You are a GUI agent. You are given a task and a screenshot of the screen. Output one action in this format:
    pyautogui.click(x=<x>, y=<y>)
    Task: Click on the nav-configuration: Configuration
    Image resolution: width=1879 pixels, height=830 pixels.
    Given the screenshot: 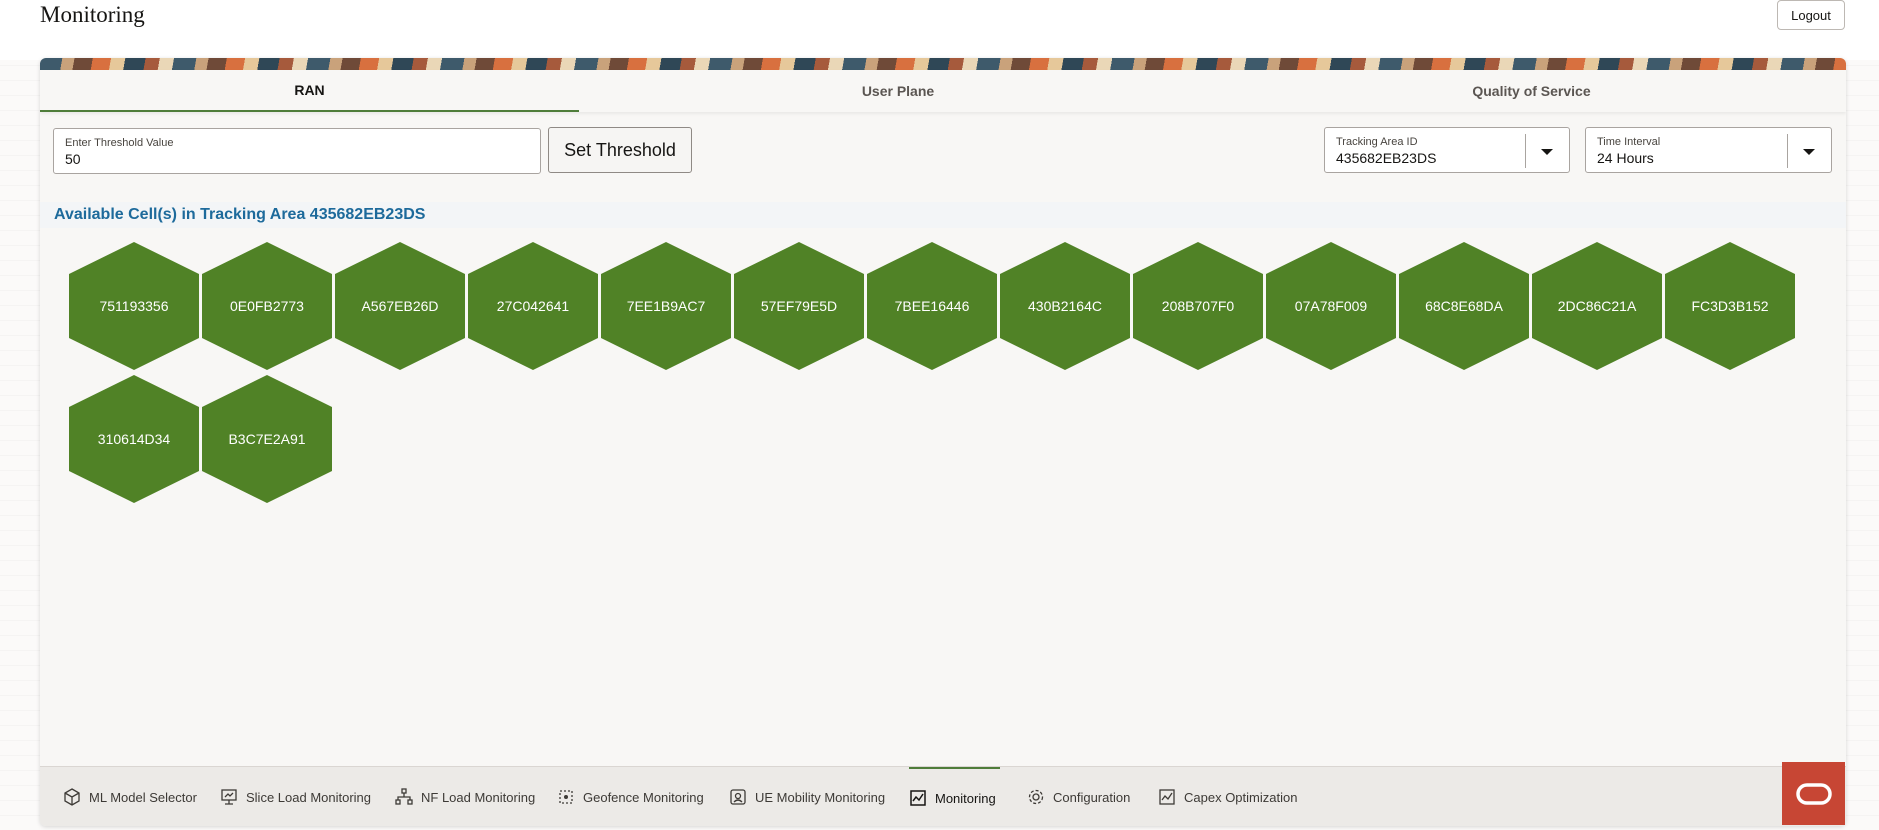 What is the action you would take?
    pyautogui.click(x=1078, y=796)
    